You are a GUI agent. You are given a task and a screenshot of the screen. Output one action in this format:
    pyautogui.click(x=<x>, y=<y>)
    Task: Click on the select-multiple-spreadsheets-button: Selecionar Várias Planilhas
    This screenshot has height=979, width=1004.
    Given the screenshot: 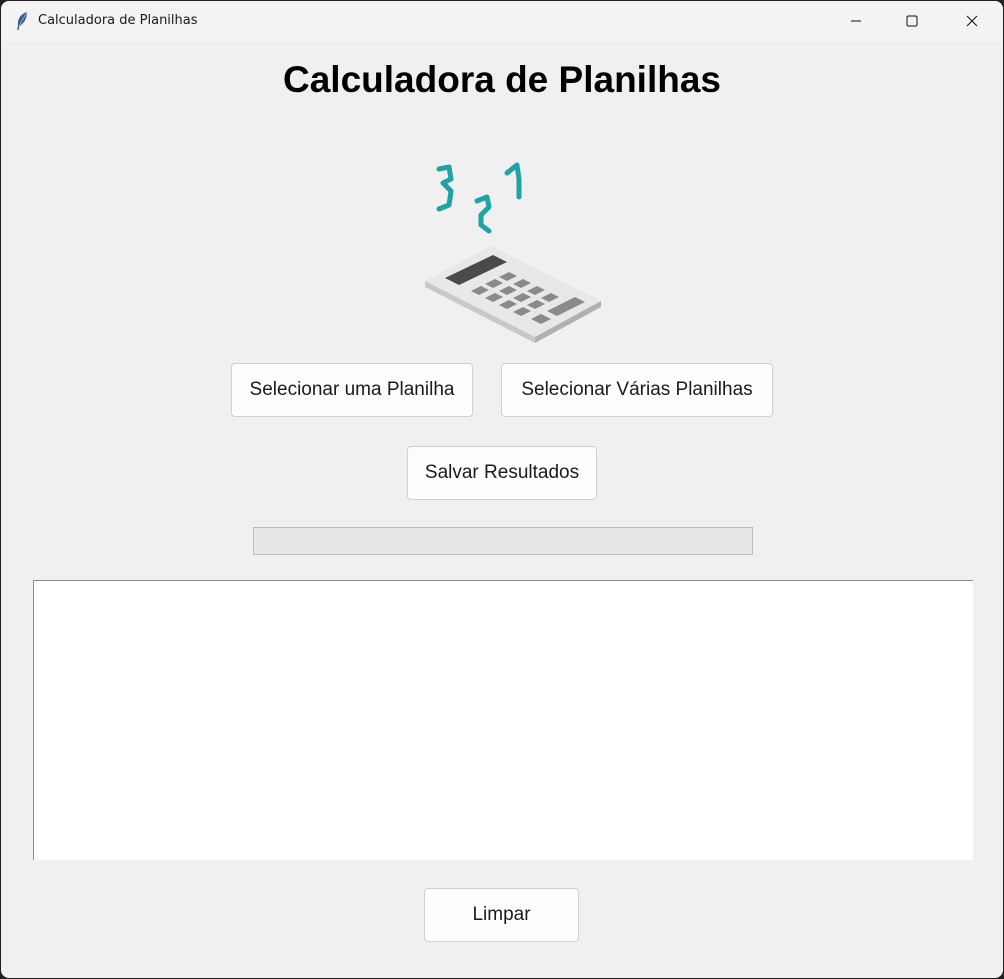 What is the action you would take?
    pyautogui.click(x=637, y=390)
    